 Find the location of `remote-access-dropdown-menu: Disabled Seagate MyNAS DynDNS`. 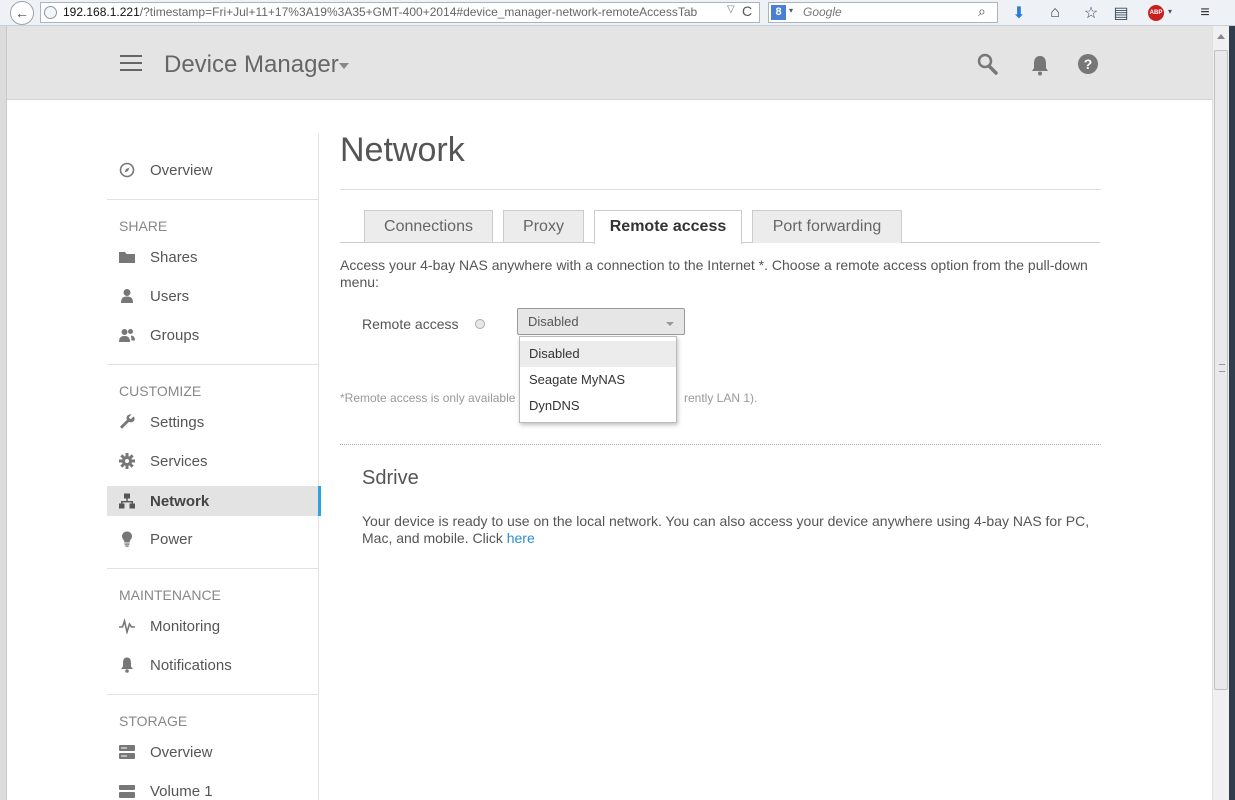

remote-access-dropdown-menu: Disabled Seagate MyNAS DynDNS is located at coordinates (598, 379).